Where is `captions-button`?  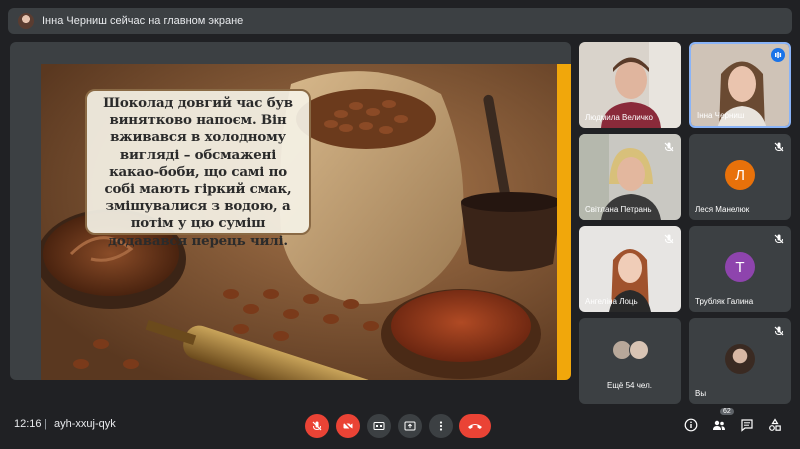
captions-button is located at coordinates (379, 426).